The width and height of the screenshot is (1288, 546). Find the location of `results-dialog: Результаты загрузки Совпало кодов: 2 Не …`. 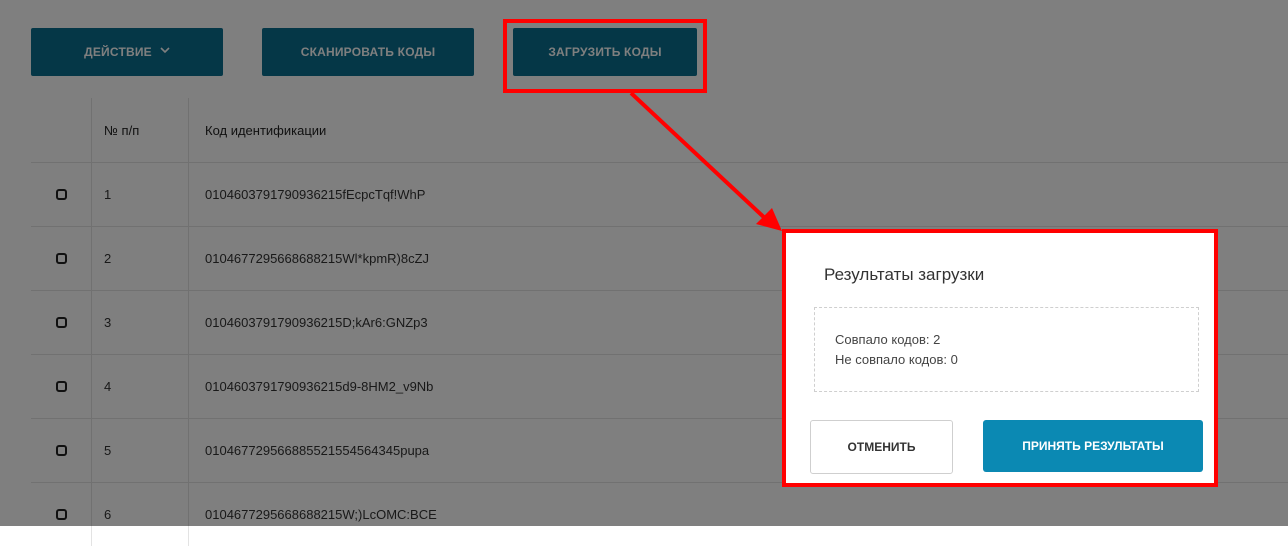

results-dialog: Результаты загрузки Совпало кодов: 2 Не … is located at coordinates (1000, 358).